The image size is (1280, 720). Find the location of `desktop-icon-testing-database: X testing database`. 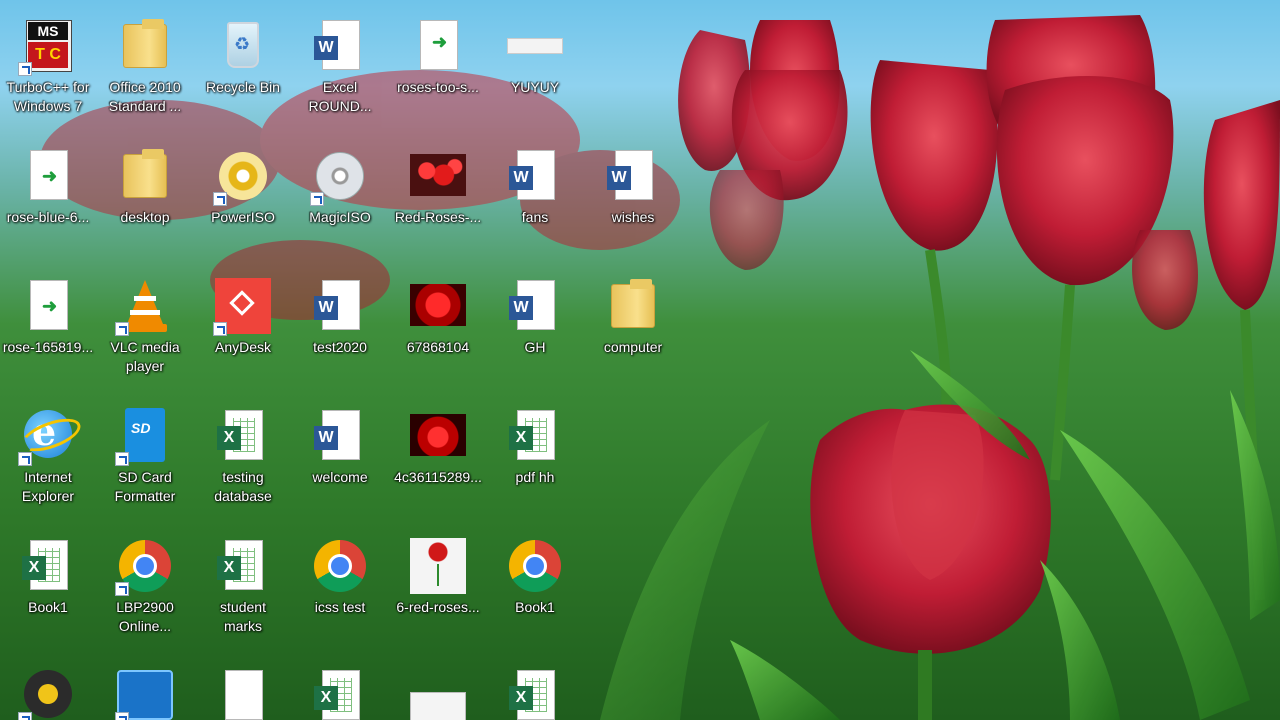

desktop-icon-testing-database: X testing database is located at coordinates (243, 457).